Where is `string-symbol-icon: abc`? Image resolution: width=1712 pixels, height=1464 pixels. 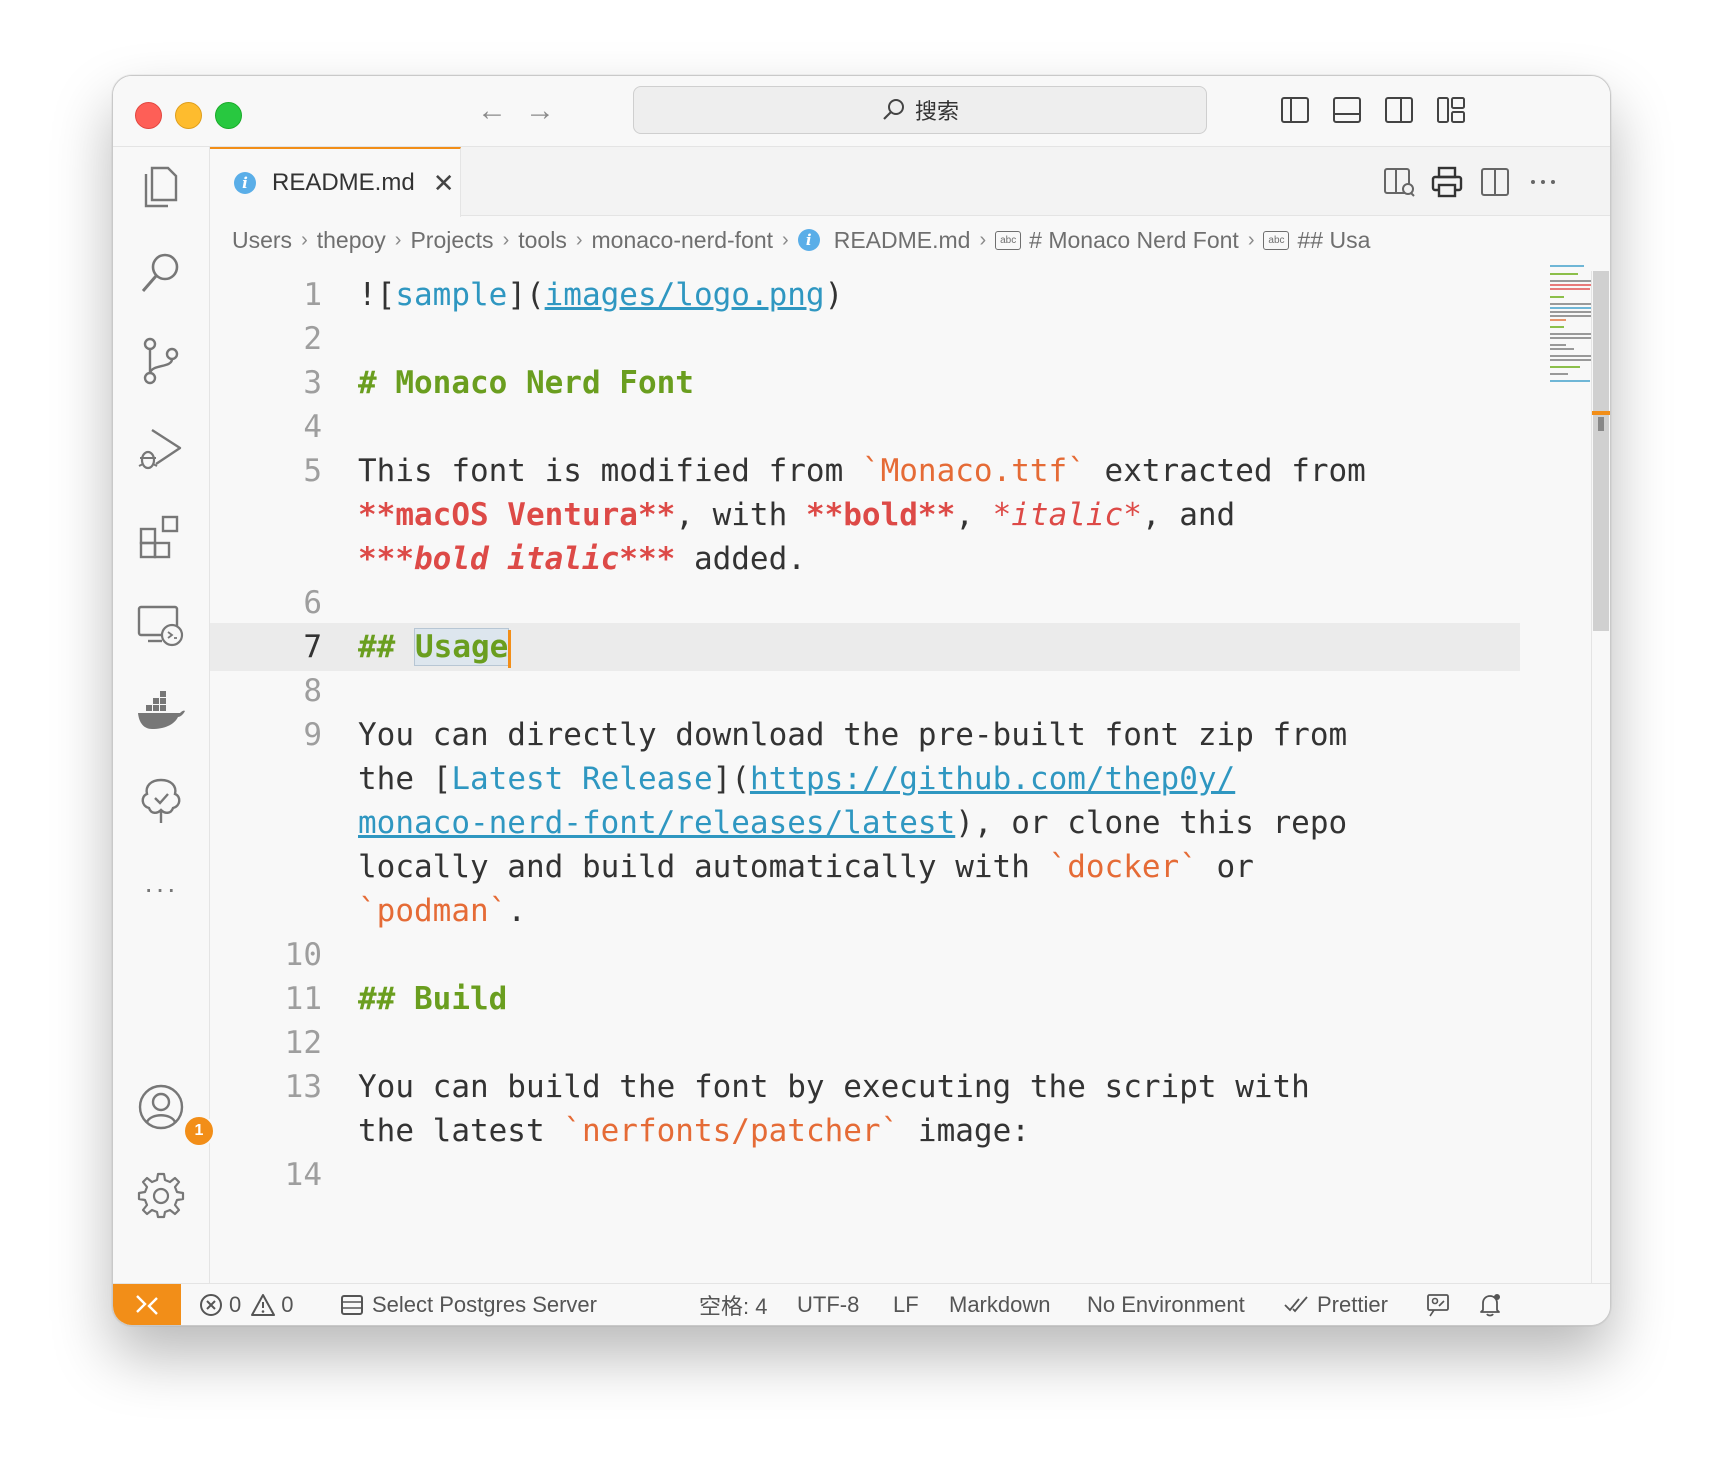
string-symbol-icon: abc is located at coordinates (1008, 240).